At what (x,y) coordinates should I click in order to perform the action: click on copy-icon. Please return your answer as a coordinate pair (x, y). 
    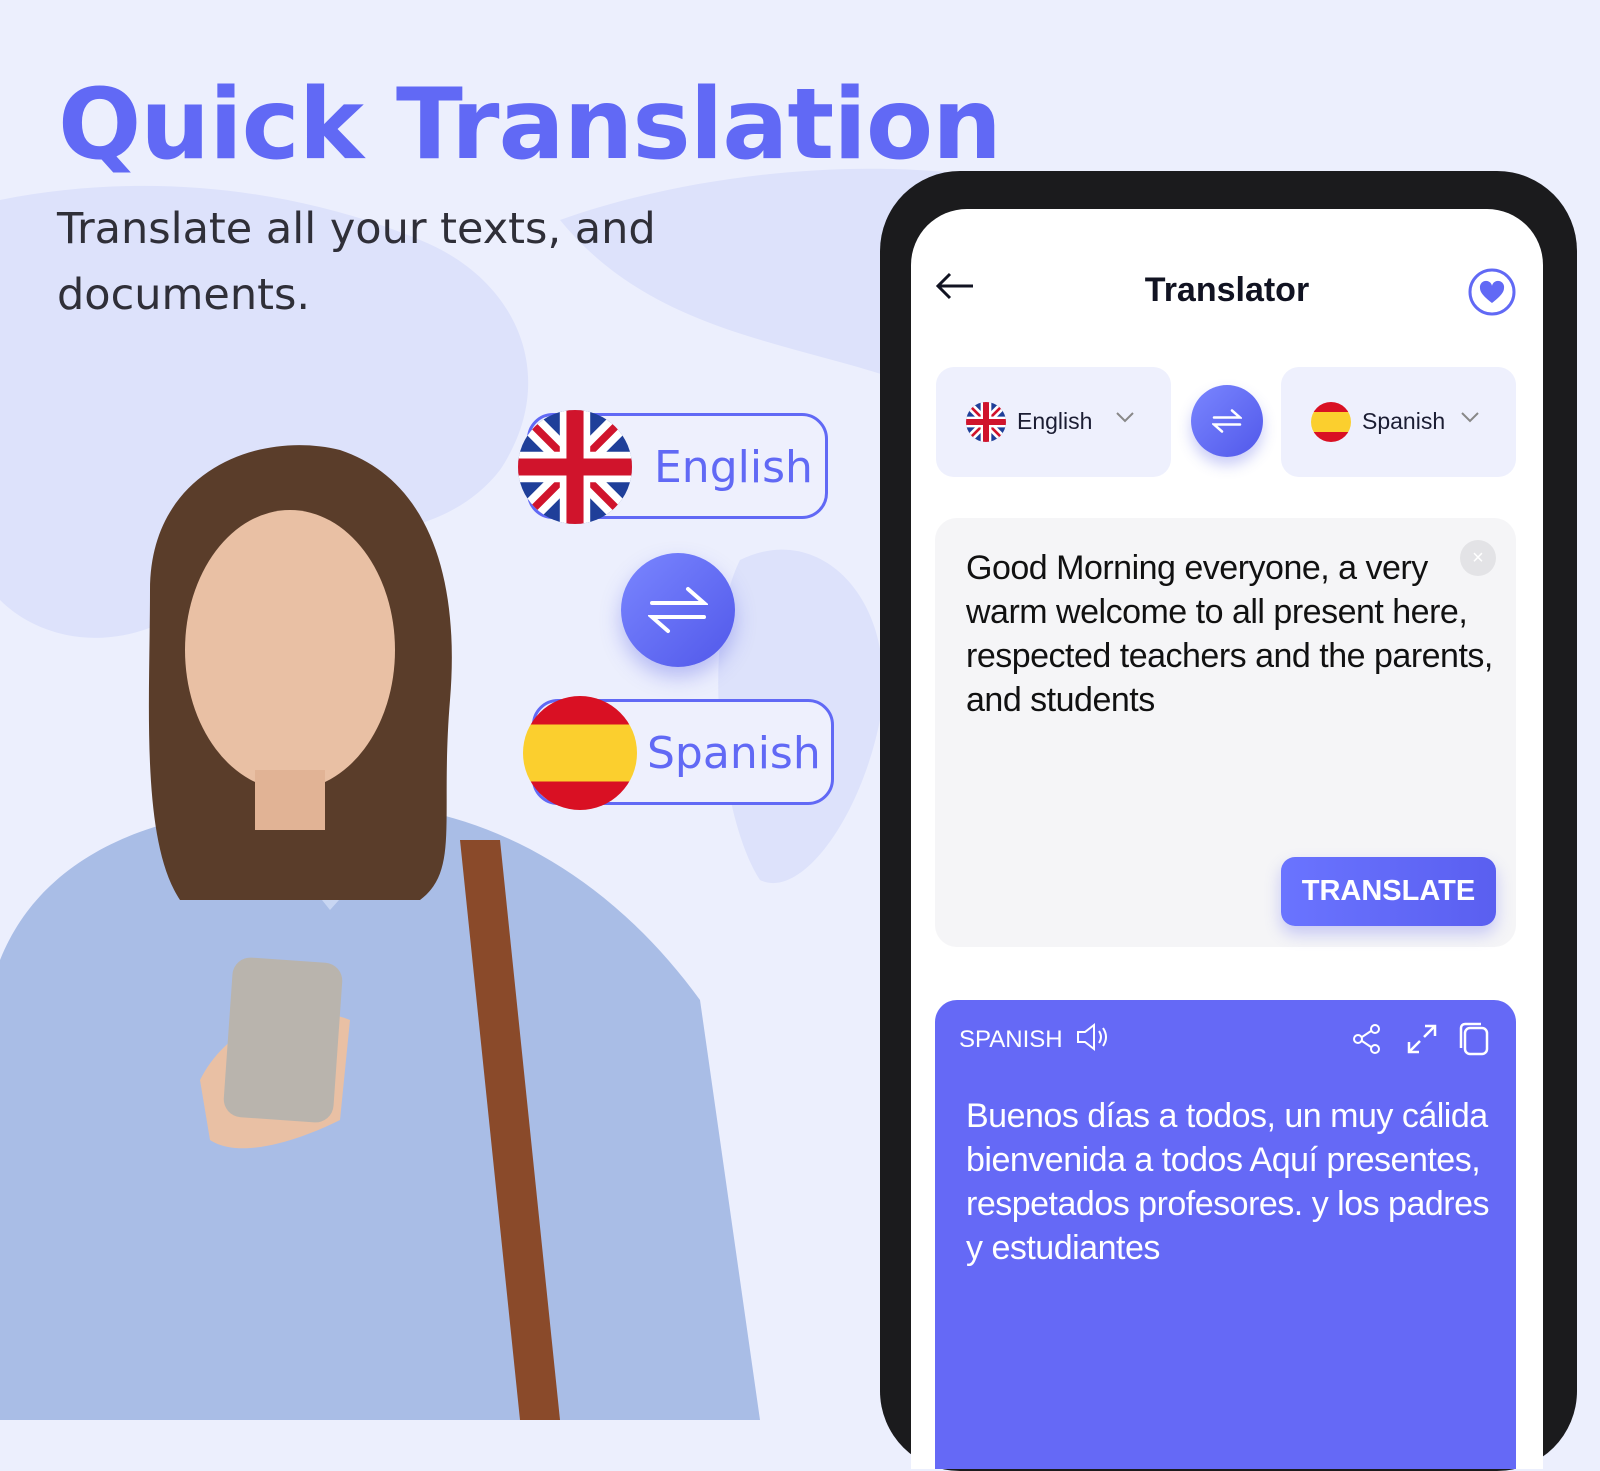
    Looking at the image, I should click on (1474, 1039).